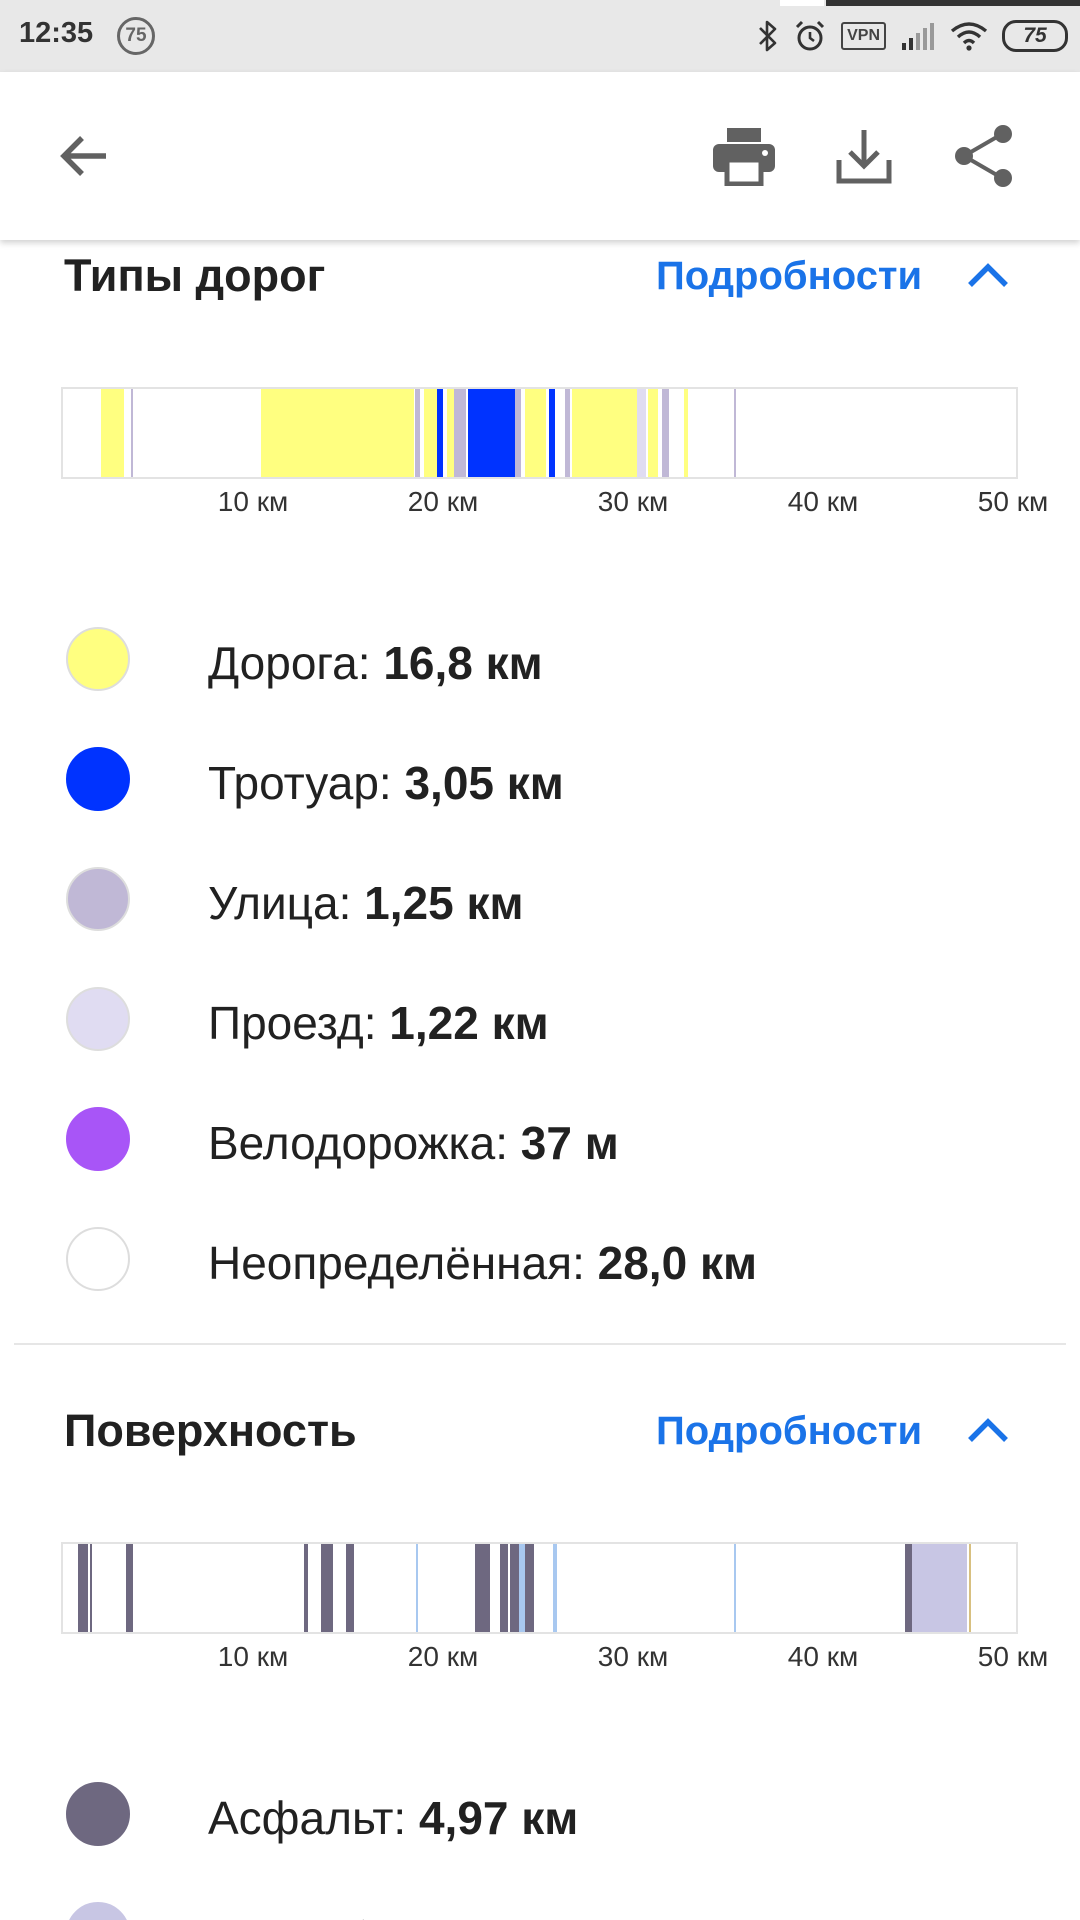 This screenshot has width=1080, height=1920. I want to click on road-types-axis: 10 км 20 км 30 км 40 км 50 км, so click(561, 506).